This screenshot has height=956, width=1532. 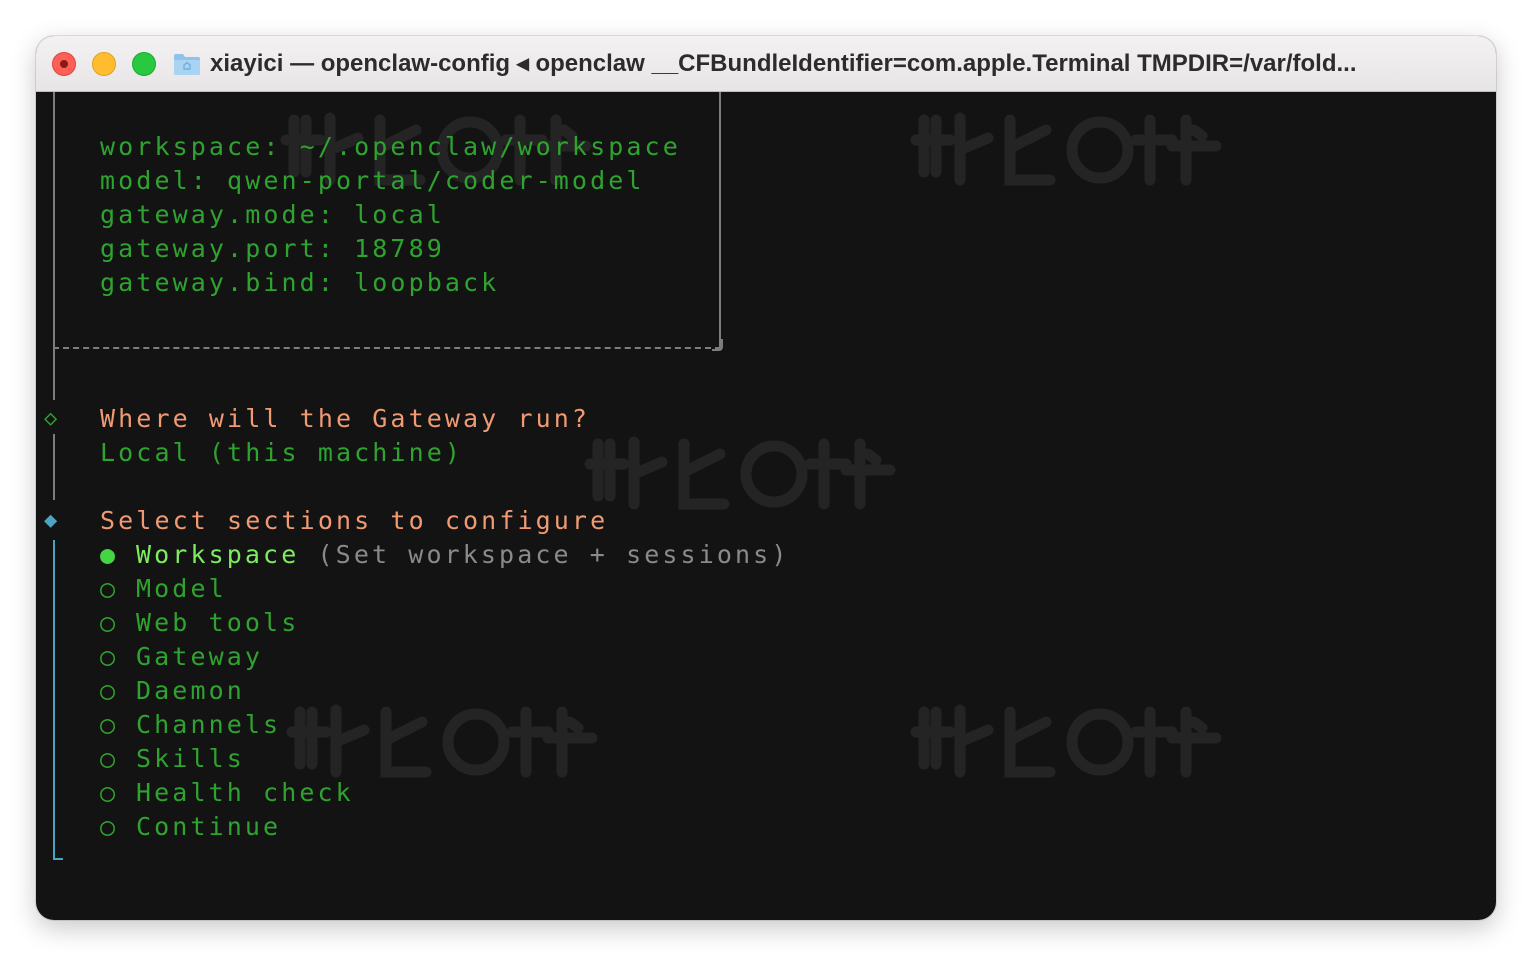 I want to click on option-label: Web tools, so click(x=218, y=622).